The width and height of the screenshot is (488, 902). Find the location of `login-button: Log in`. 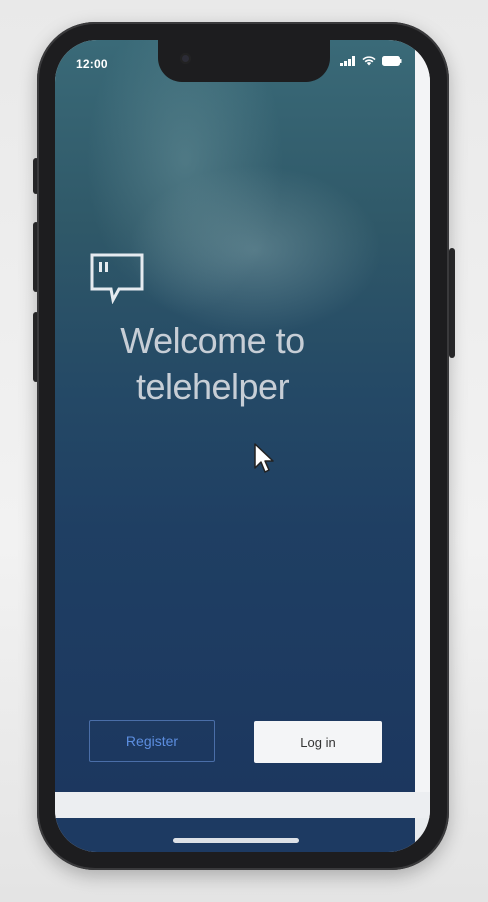

login-button: Log in is located at coordinates (318, 742).